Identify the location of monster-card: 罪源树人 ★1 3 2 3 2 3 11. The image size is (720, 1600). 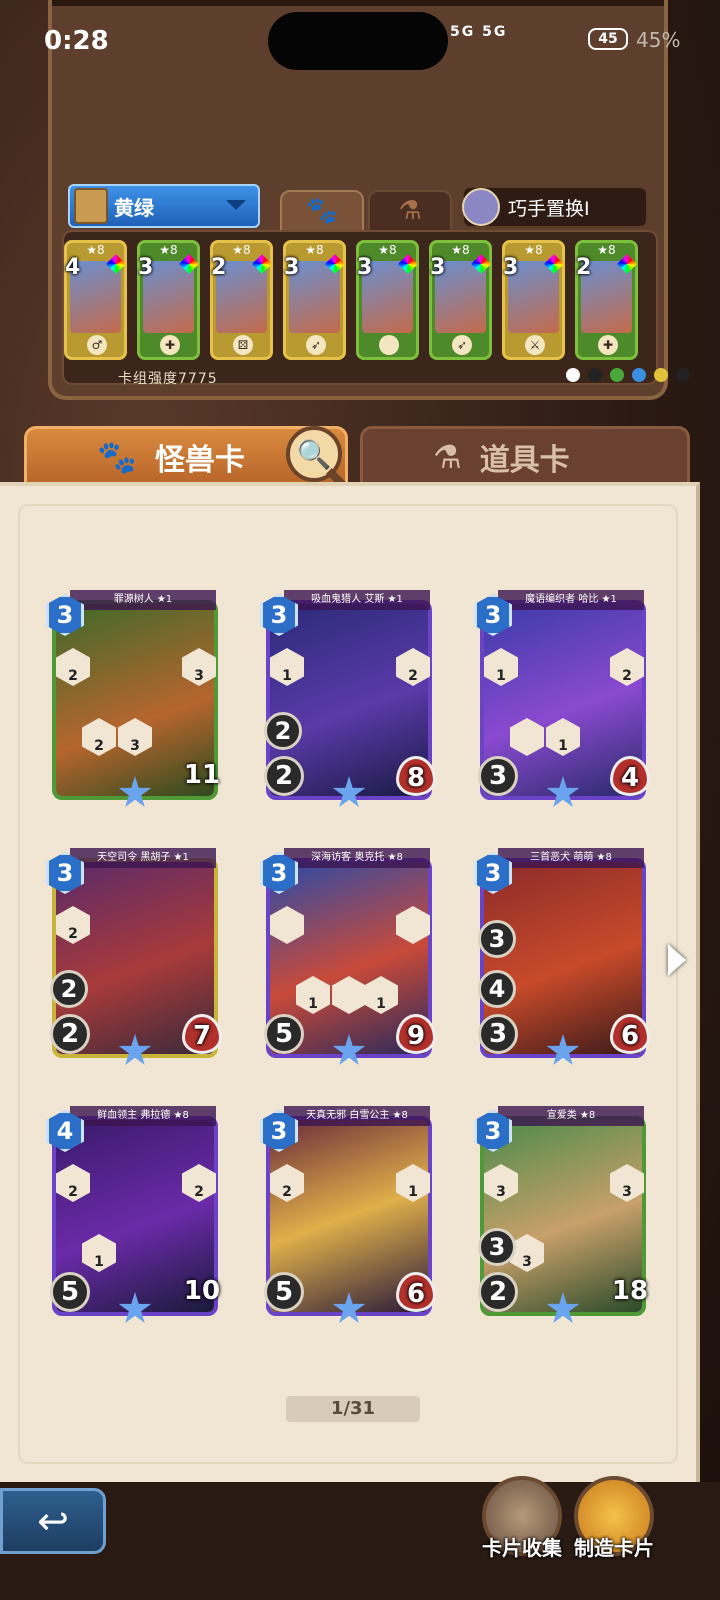
(135, 699).